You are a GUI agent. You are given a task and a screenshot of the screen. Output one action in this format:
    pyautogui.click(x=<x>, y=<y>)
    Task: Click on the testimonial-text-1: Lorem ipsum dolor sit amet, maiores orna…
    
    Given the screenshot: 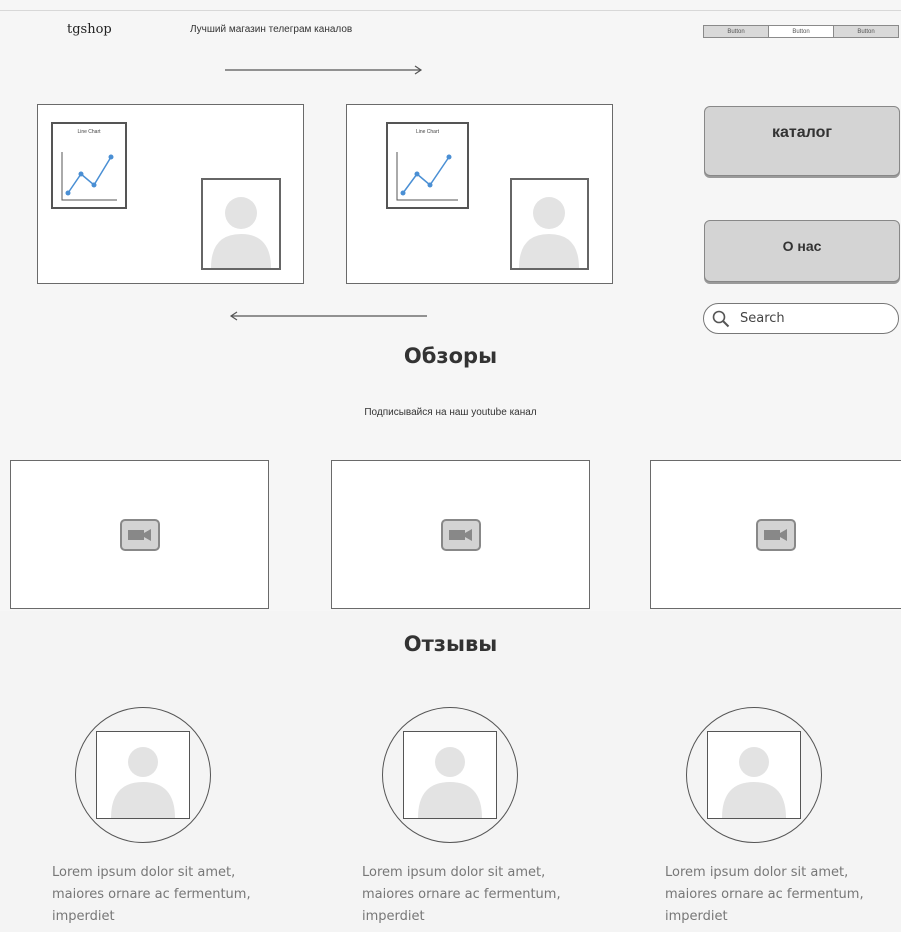 What is the action you would take?
    pyautogui.click(x=151, y=894)
    